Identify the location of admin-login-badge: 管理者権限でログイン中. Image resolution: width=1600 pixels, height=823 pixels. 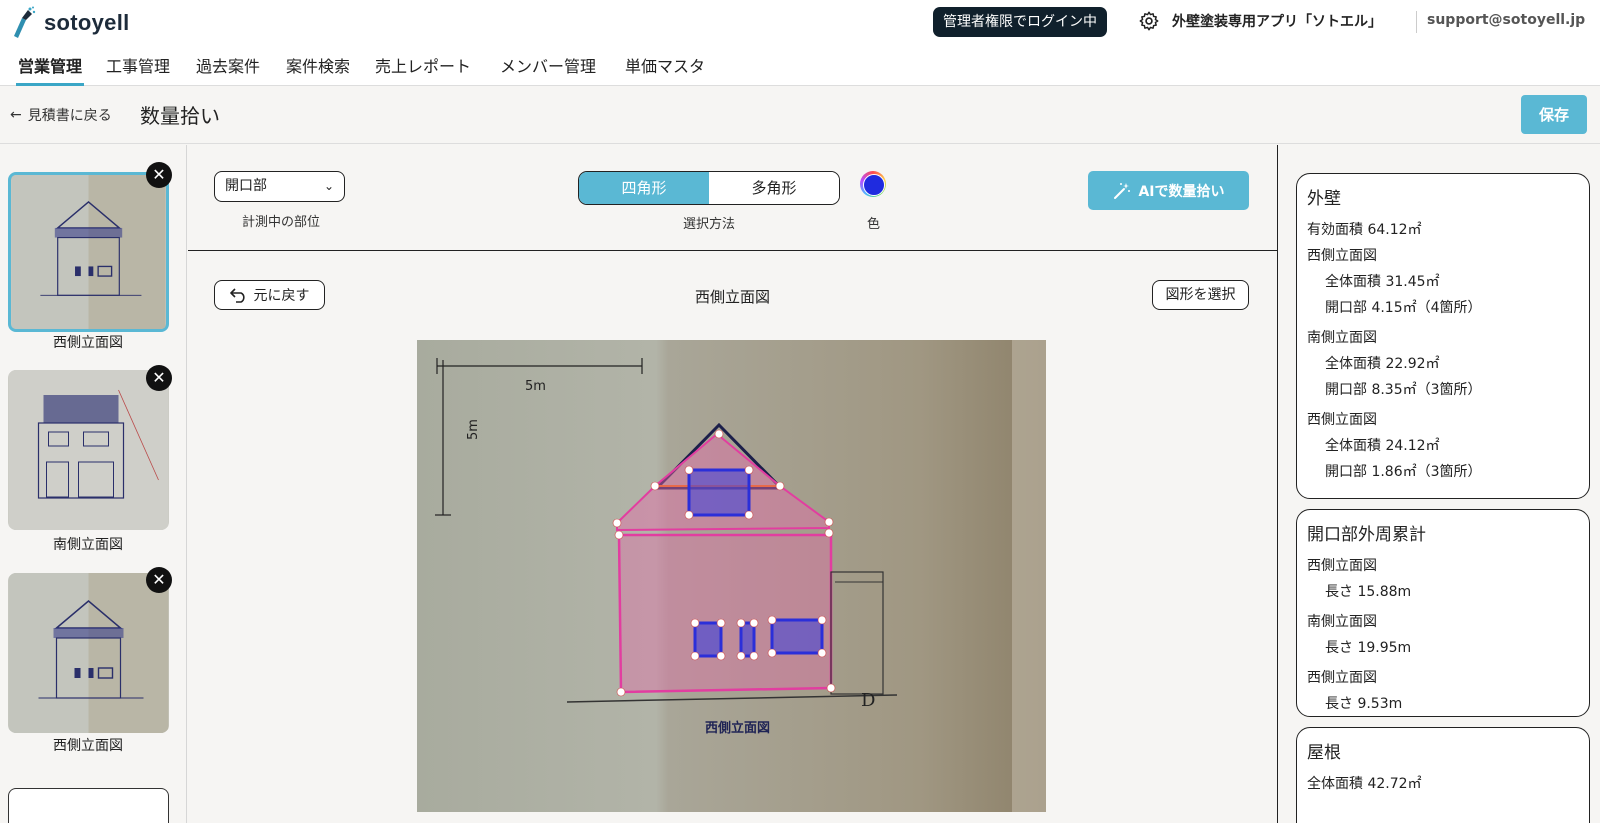
(1020, 22).